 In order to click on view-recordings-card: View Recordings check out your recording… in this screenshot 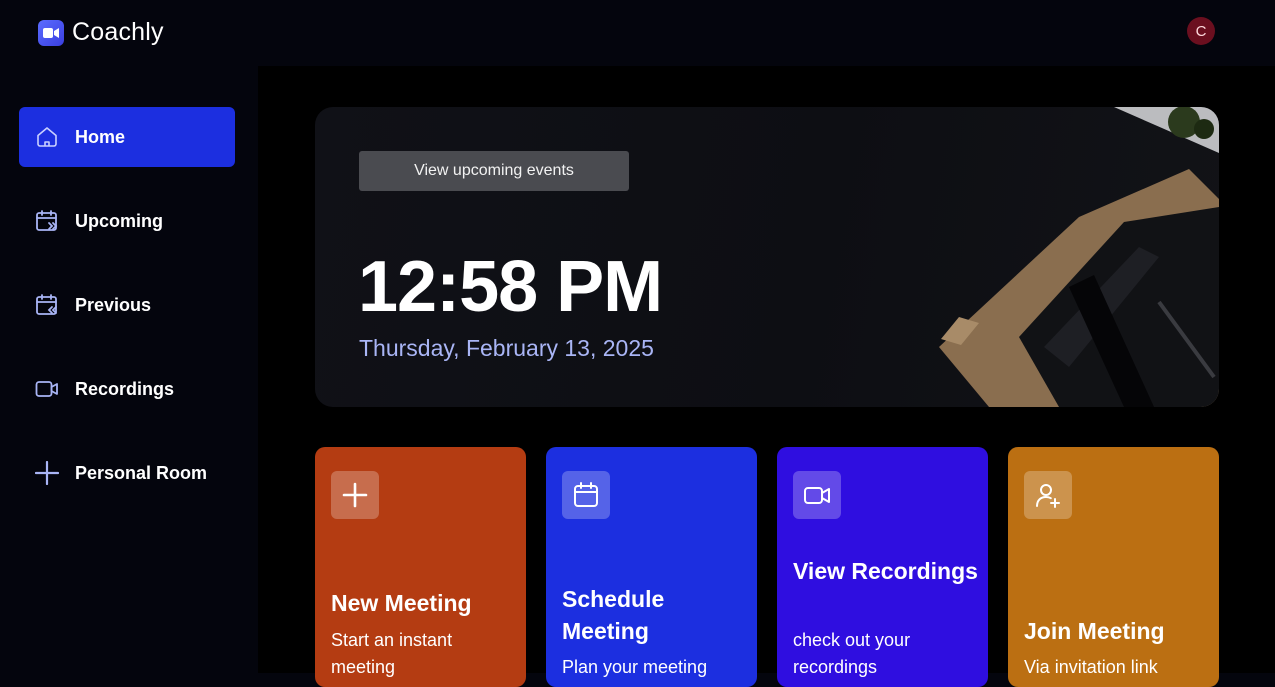, I will do `click(882, 567)`.